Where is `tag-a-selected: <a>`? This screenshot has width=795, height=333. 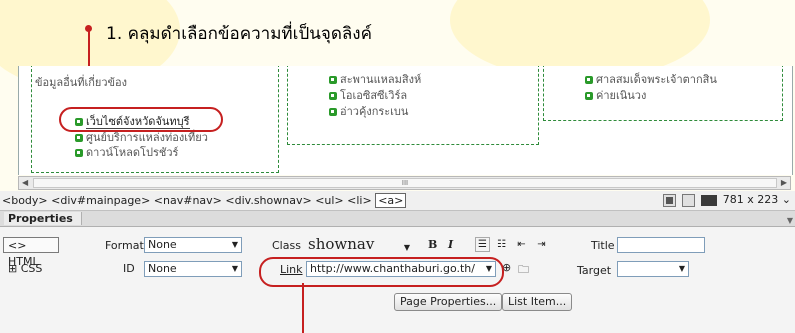
tag-a-selected: <a> is located at coordinates (391, 200).